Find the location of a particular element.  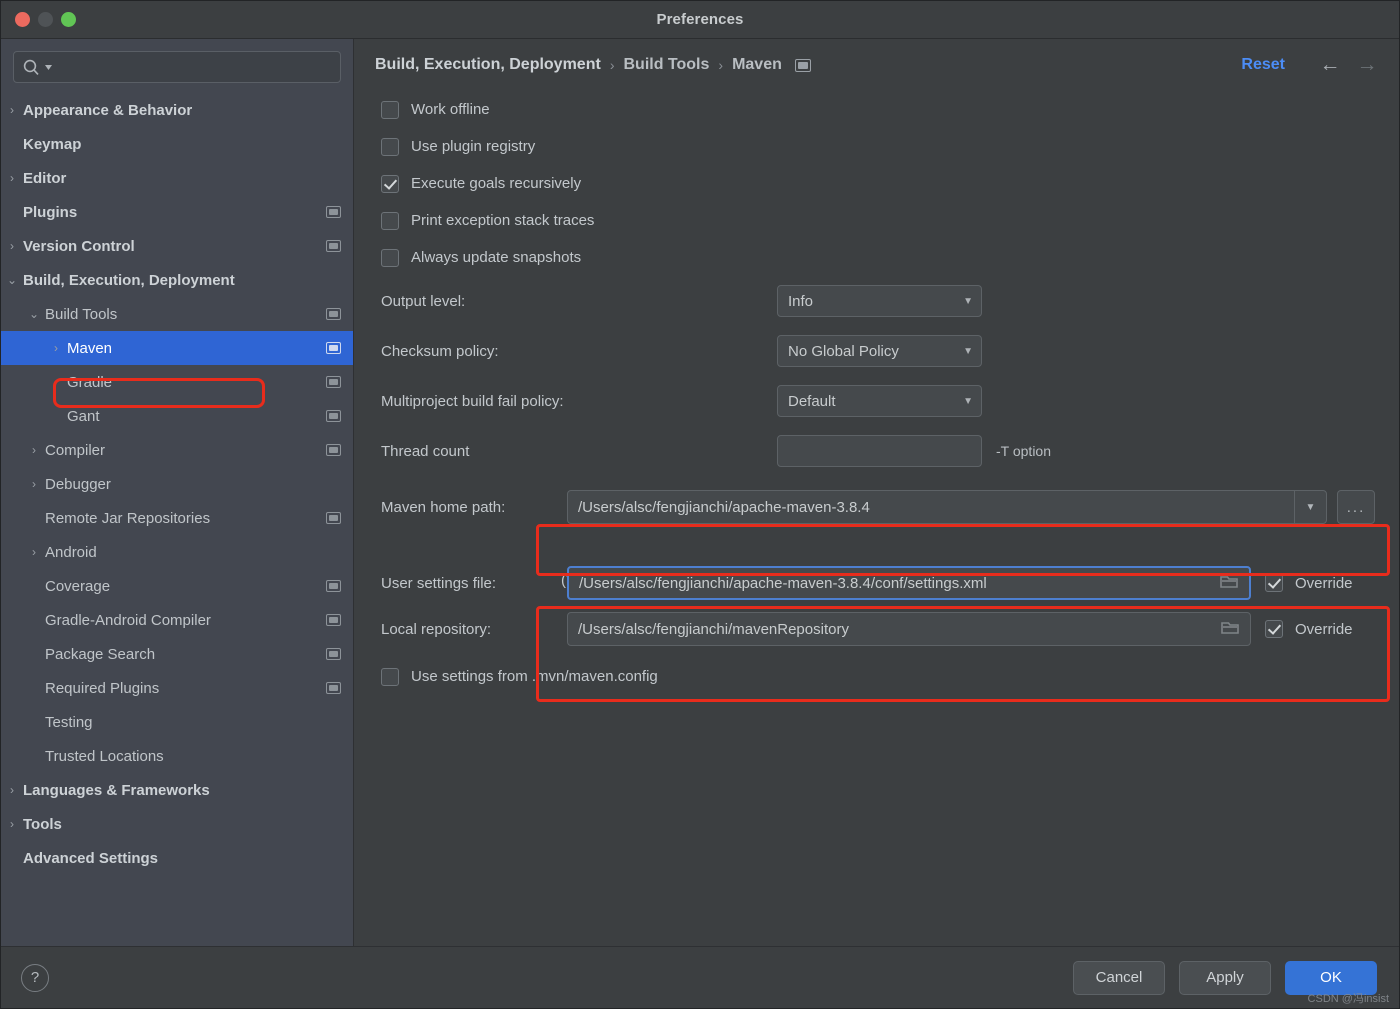

checksum-policy-row: Checksum policy: No Global Policy ▼ is located at coordinates (876, 351).